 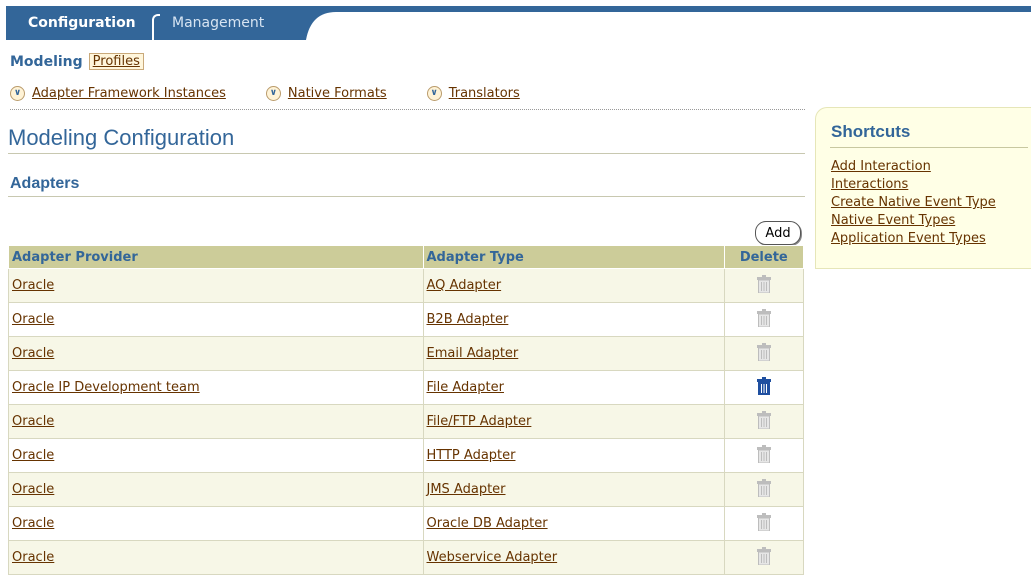 I want to click on table-row: Oracle AQ Adapter, so click(x=406, y=285).